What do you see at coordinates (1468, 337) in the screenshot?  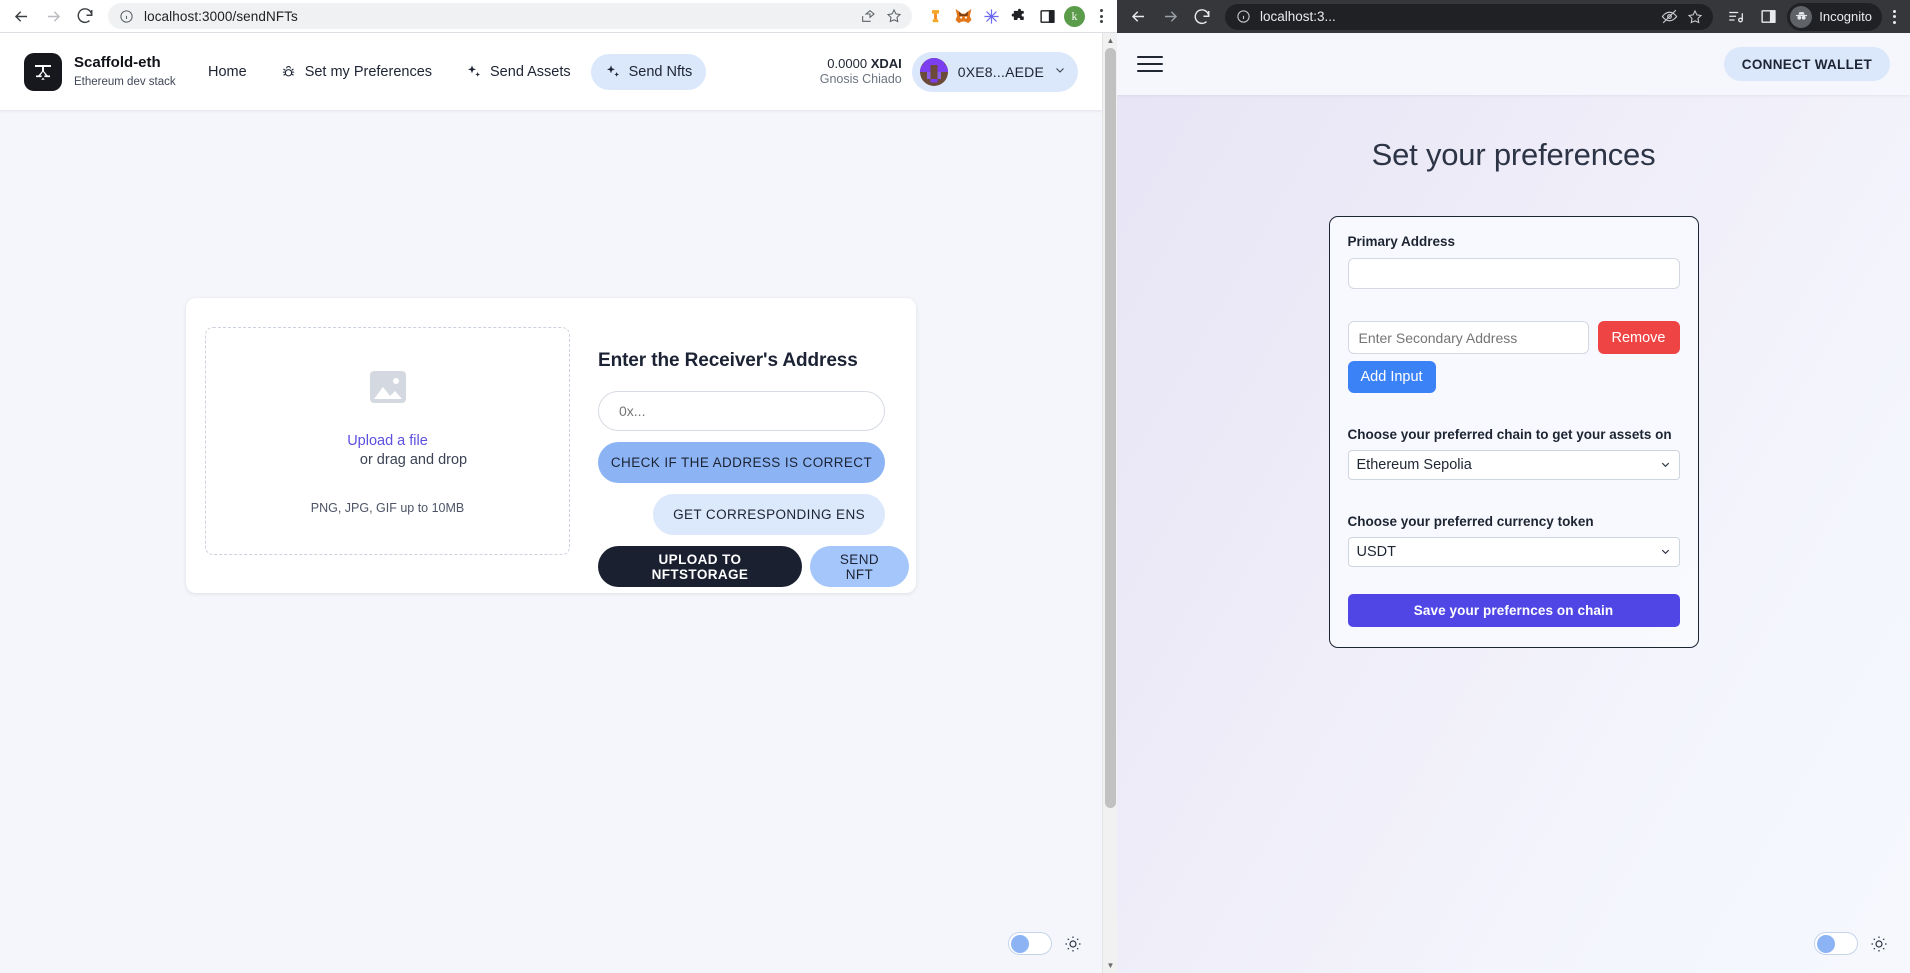 I see `secondary-address-input` at bounding box center [1468, 337].